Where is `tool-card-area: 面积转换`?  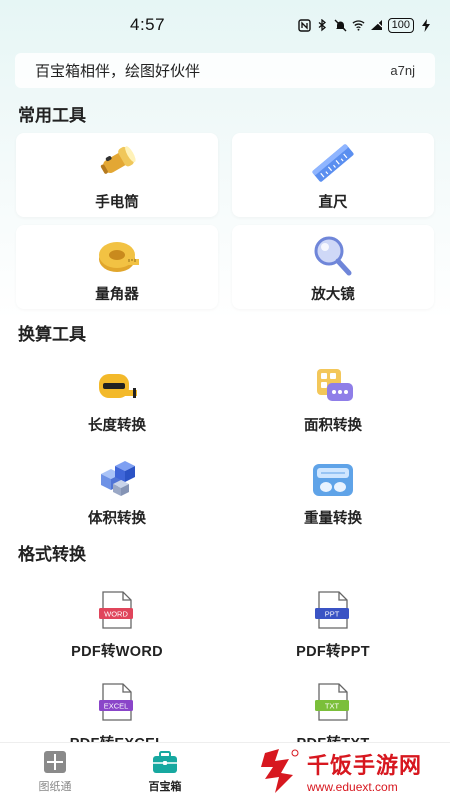
tool-card-area: 面积转换 is located at coordinates (333, 398).